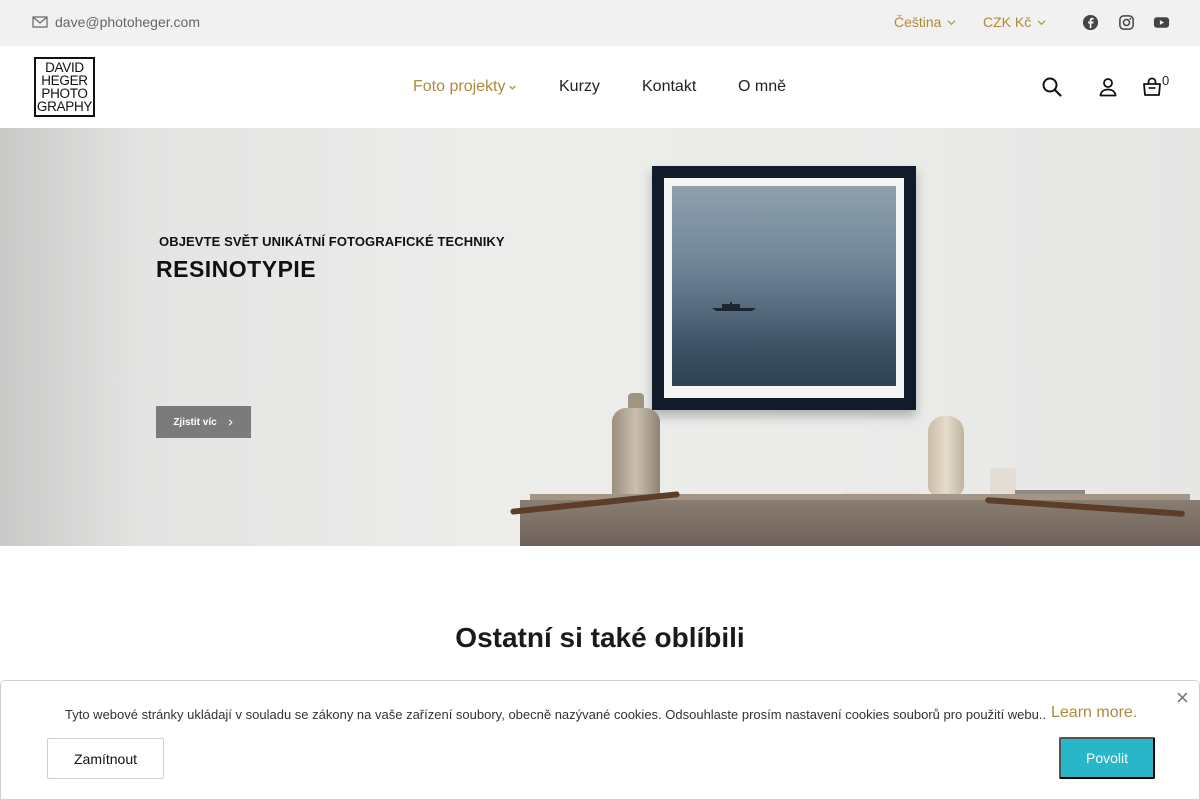 The width and height of the screenshot is (1200, 800). Describe the element at coordinates (40, 22) in the screenshot. I see `mail-icon` at that location.